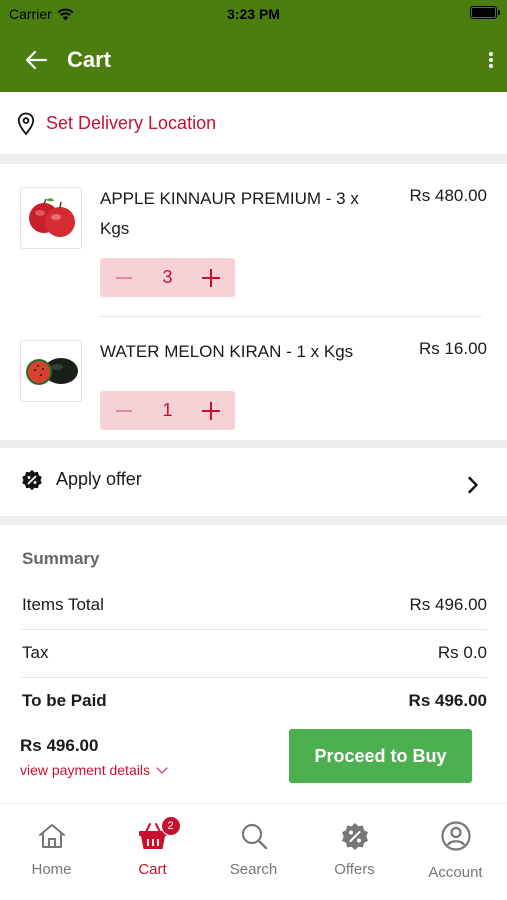 This screenshot has width=507, height=900. Describe the element at coordinates (473, 485) in the screenshot. I see `chevron-right-icon` at that location.